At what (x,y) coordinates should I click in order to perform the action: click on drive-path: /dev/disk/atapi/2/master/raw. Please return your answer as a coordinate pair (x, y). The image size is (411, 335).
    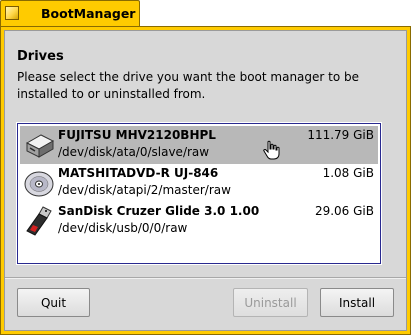
    Looking at the image, I should click on (144, 190).